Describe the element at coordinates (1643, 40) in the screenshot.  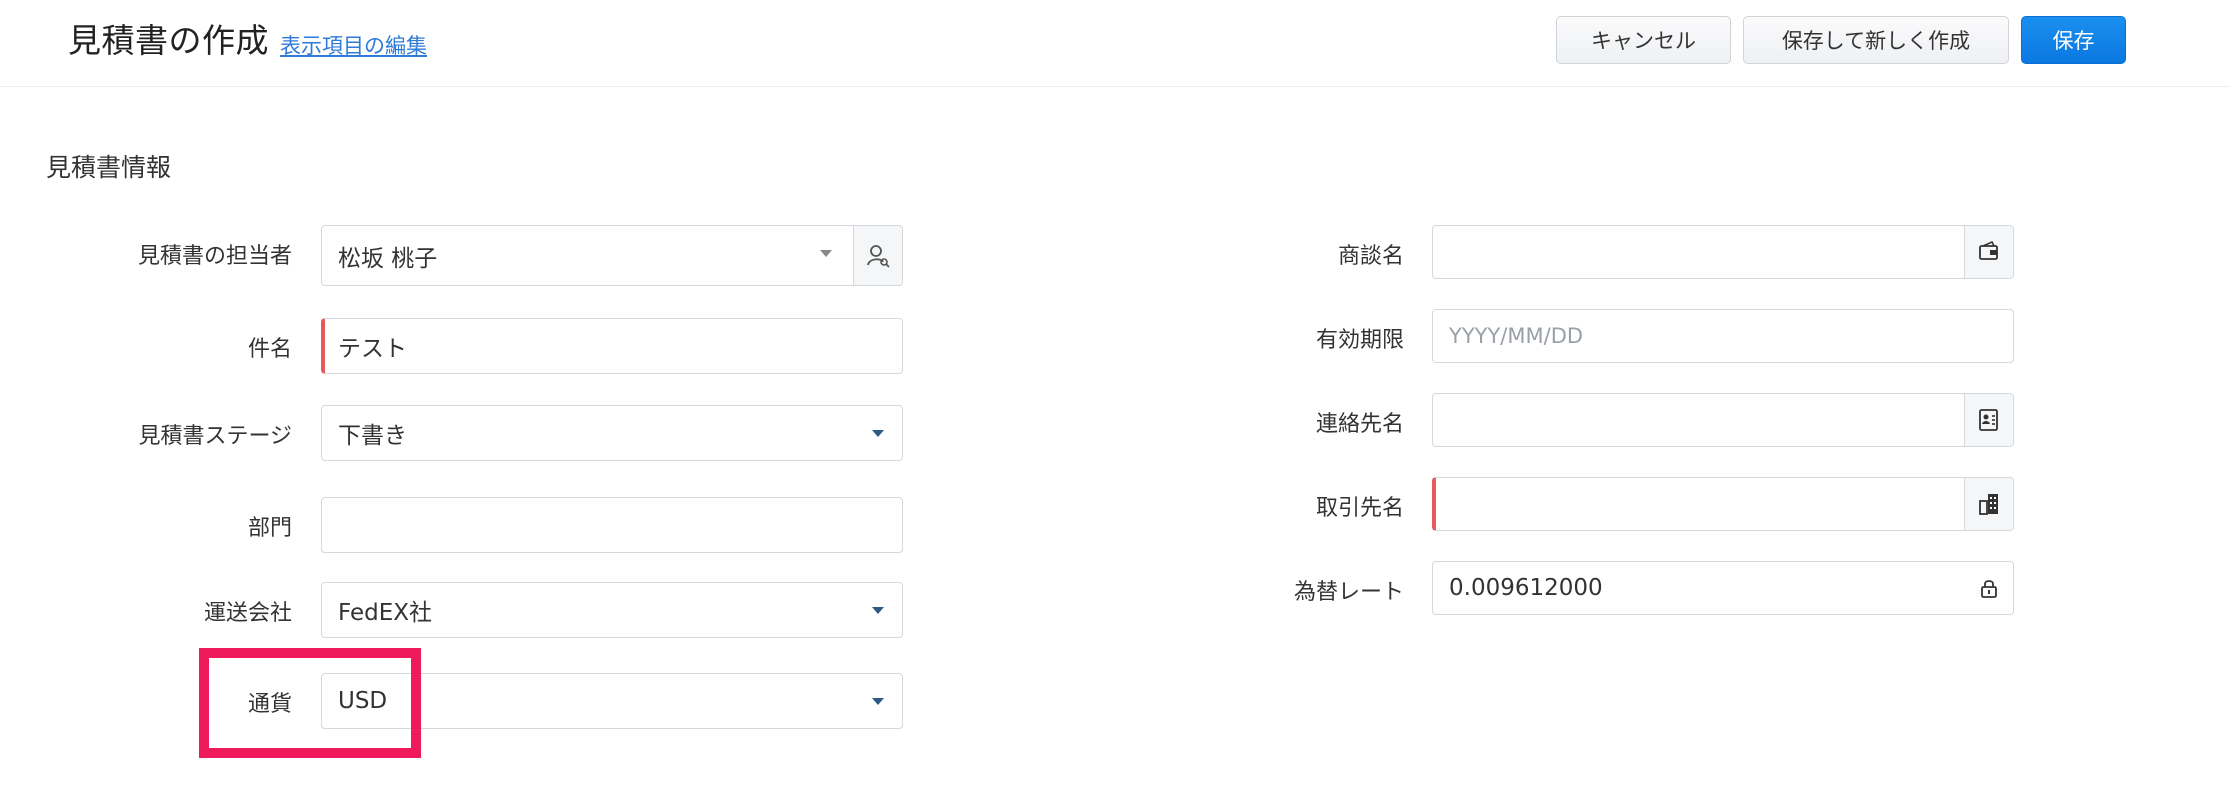
I see `cancel-button: キャンセル` at that location.